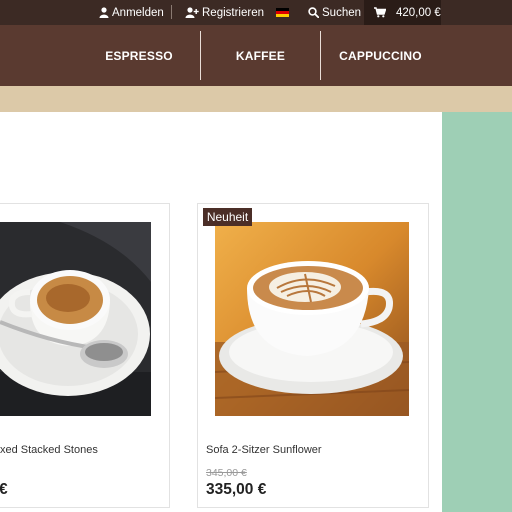  What do you see at coordinates (236, 489) in the screenshot?
I see `product-price: 335,00 €` at bounding box center [236, 489].